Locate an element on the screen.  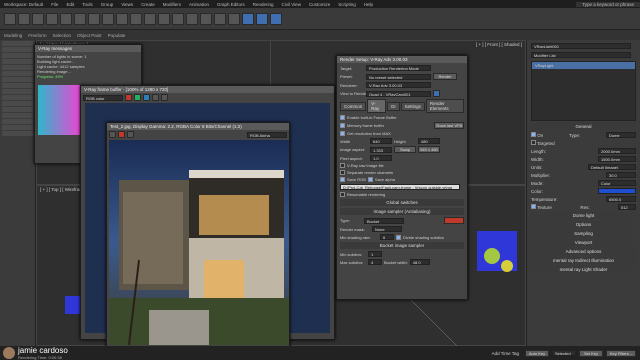
sampler-type-select: Bucket is located at coordinates (384, 220).